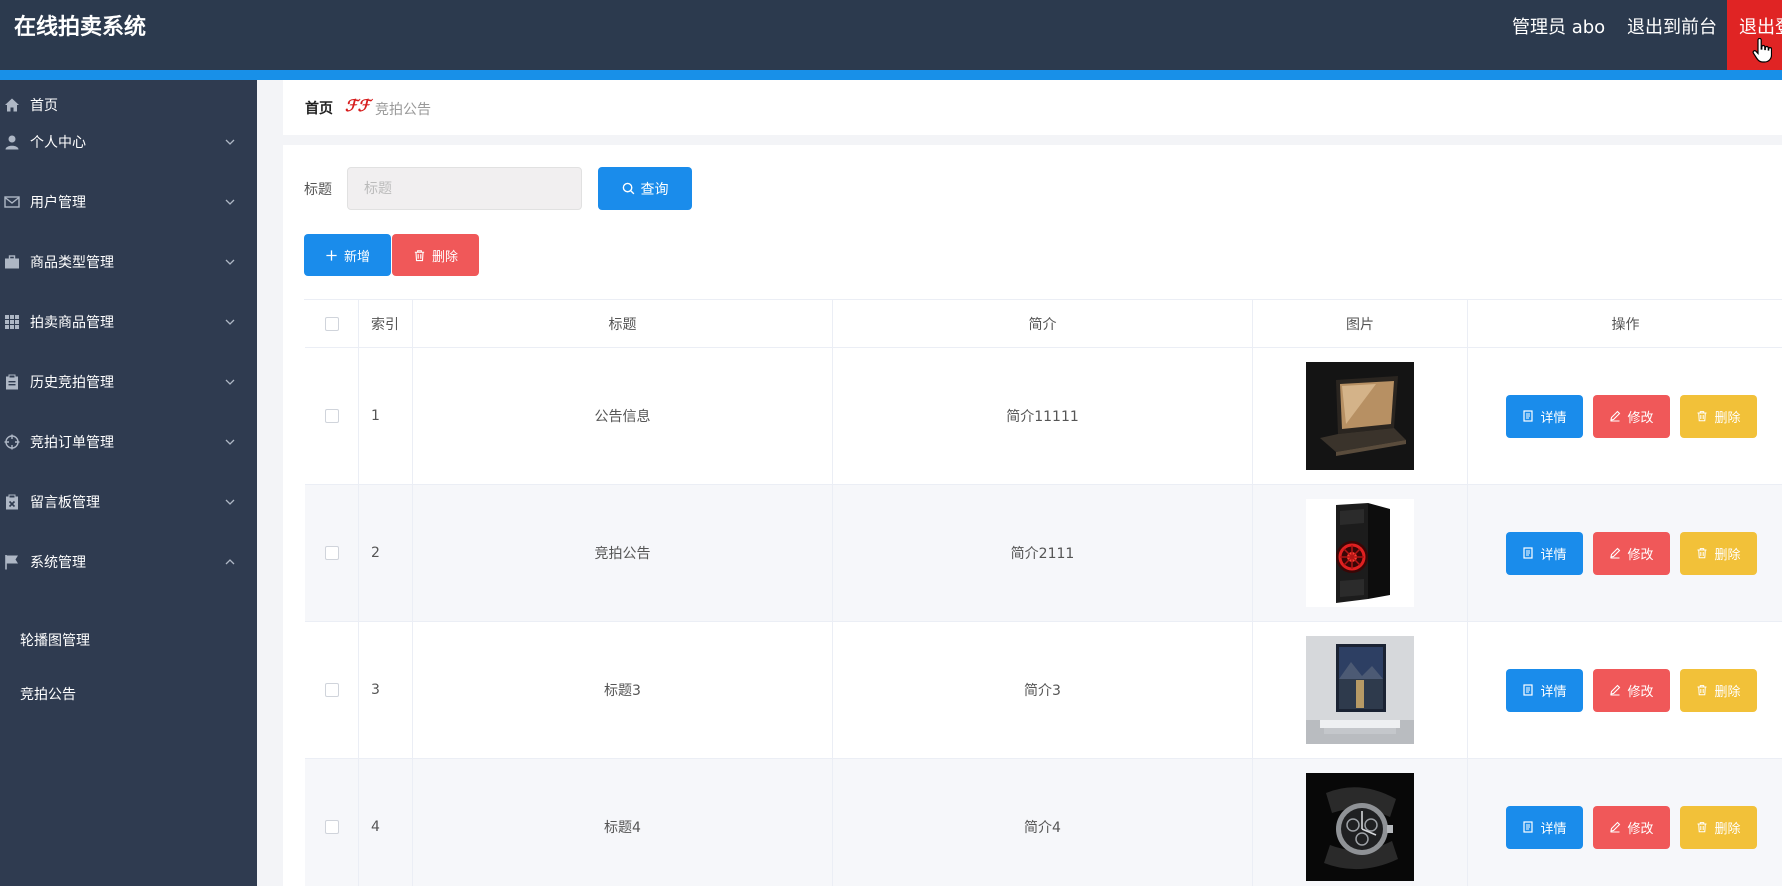 This screenshot has width=1782, height=886. Describe the element at coordinates (72, 323) in the screenshot. I see `sidebar-item-label: 拍卖商品管理` at that location.